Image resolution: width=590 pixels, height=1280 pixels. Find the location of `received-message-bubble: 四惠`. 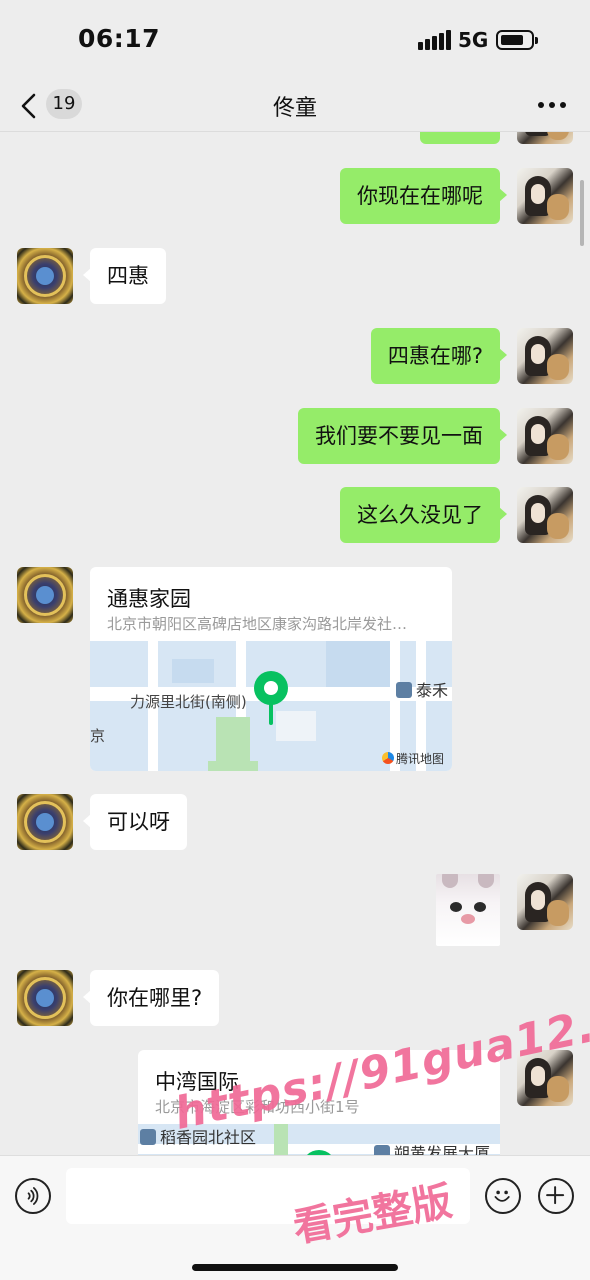

received-message-bubble: 四惠 is located at coordinates (124, 276).